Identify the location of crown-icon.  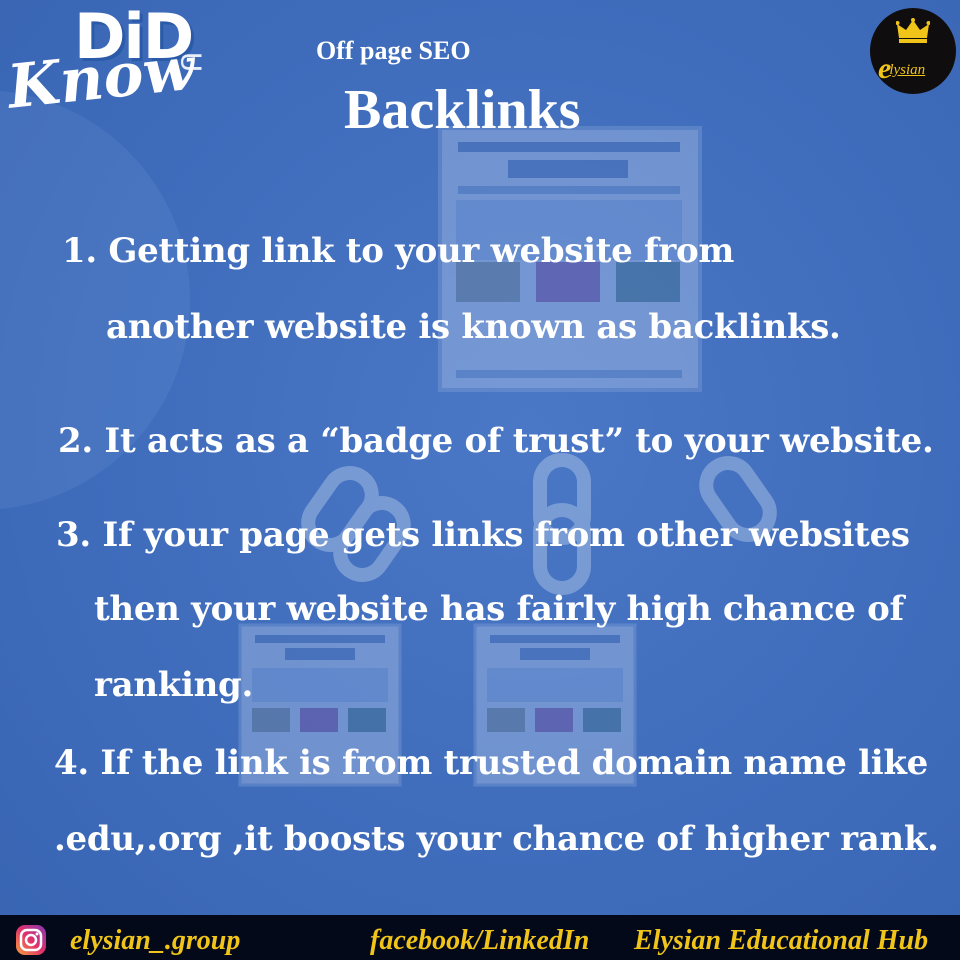
(913, 30).